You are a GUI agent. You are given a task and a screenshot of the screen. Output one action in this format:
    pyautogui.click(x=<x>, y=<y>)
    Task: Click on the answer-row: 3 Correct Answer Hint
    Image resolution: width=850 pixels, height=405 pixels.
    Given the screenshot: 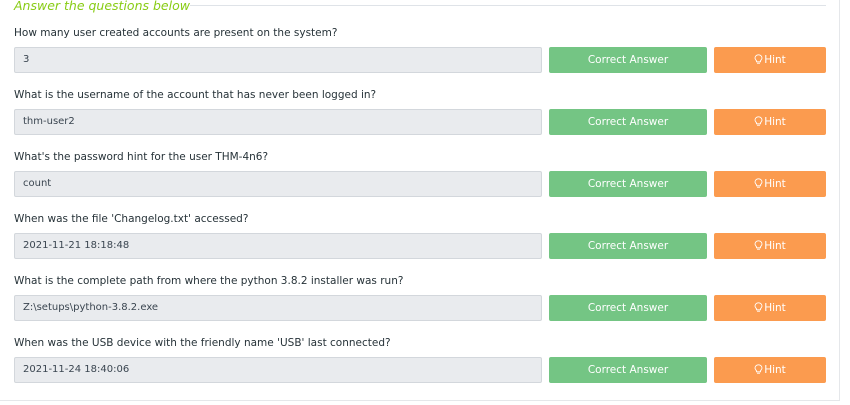 What is the action you would take?
    pyautogui.click(x=420, y=60)
    